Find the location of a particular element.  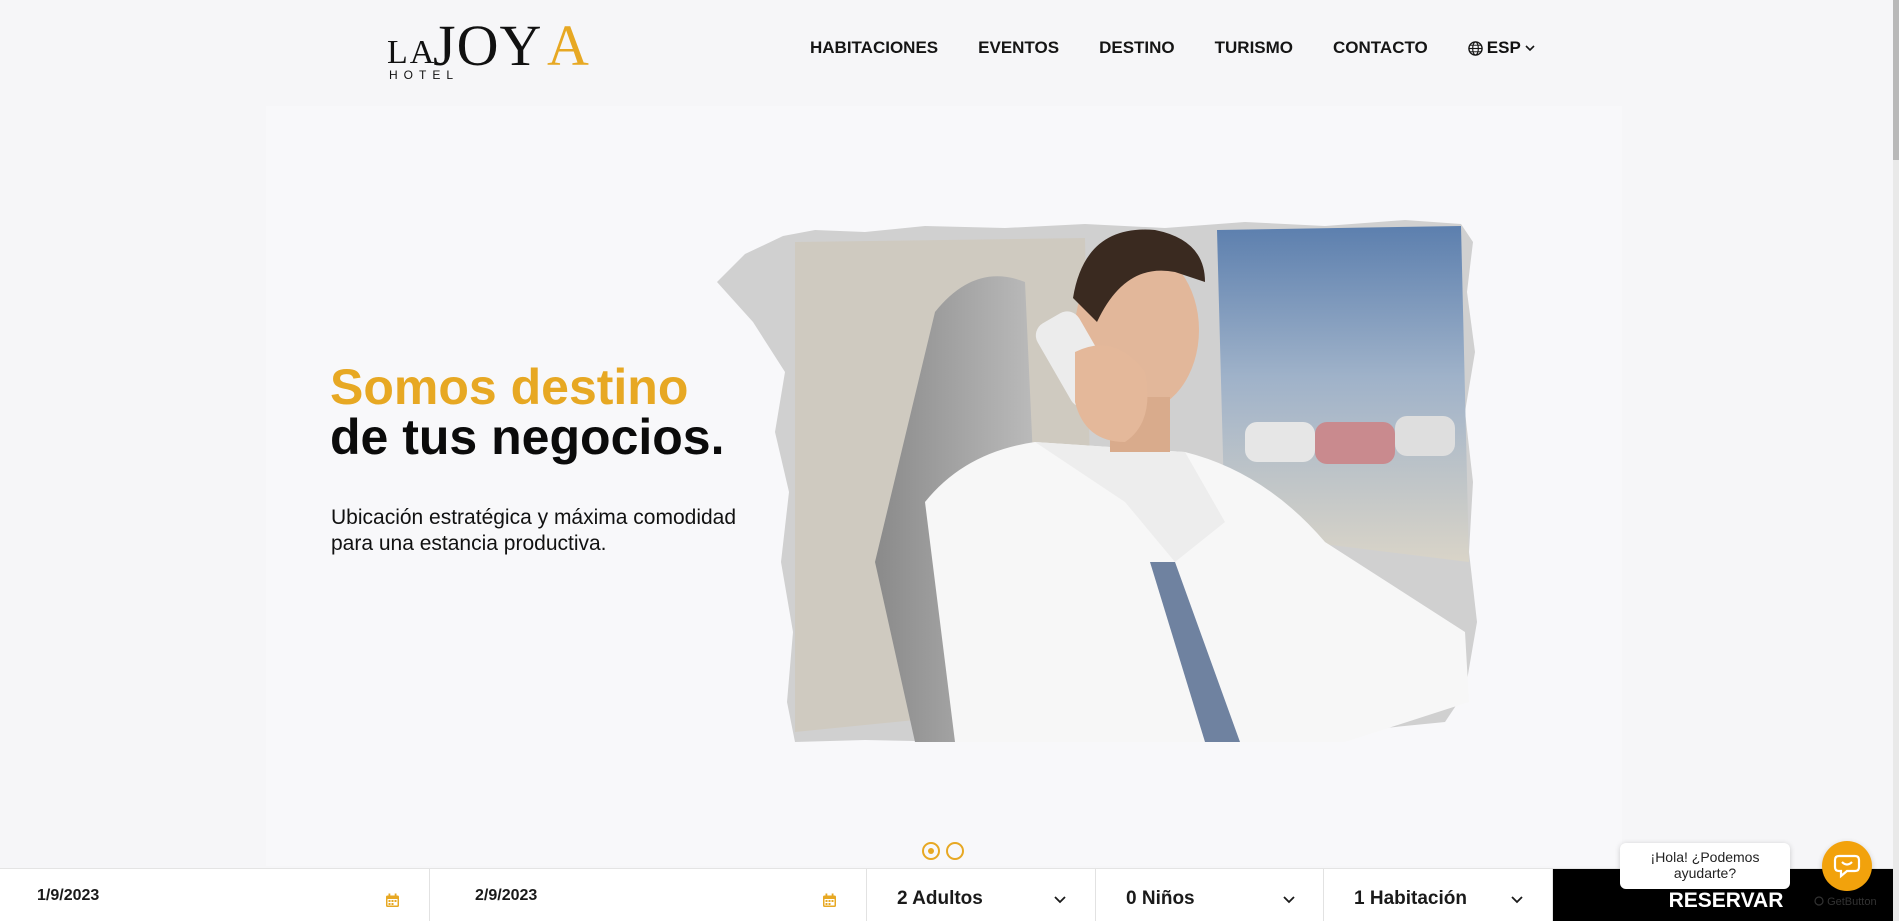

nav-turismo: TURISMO is located at coordinates (1254, 48).